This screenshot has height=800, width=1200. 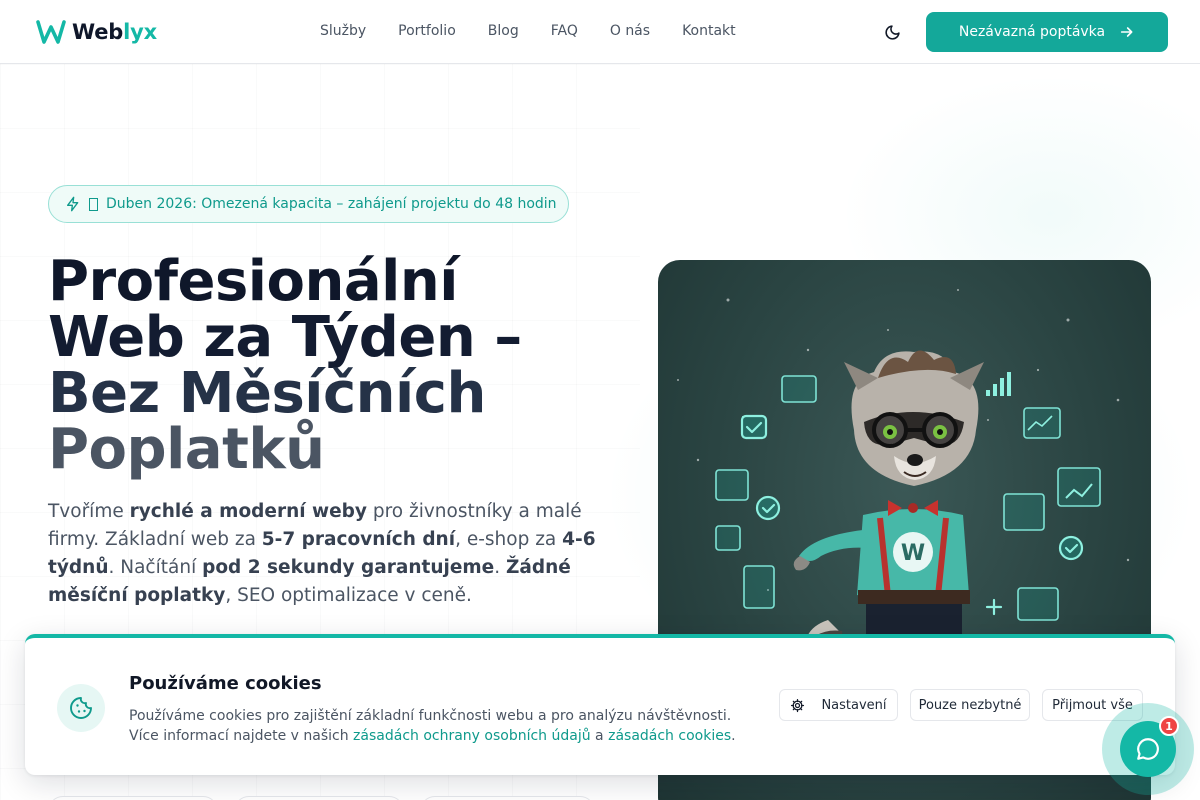 What do you see at coordinates (798, 705) in the screenshot?
I see `gear-icon` at bounding box center [798, 705].